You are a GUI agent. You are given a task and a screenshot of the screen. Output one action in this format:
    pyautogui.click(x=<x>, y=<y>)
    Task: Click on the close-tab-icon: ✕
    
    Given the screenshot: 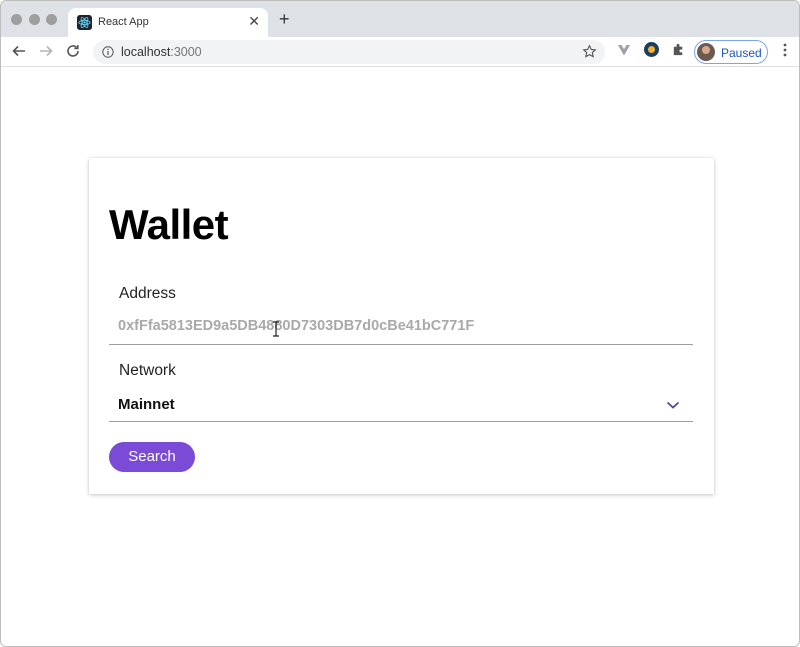 What is the action you would take?
    pyautogui.click(x=254, y=21)
    